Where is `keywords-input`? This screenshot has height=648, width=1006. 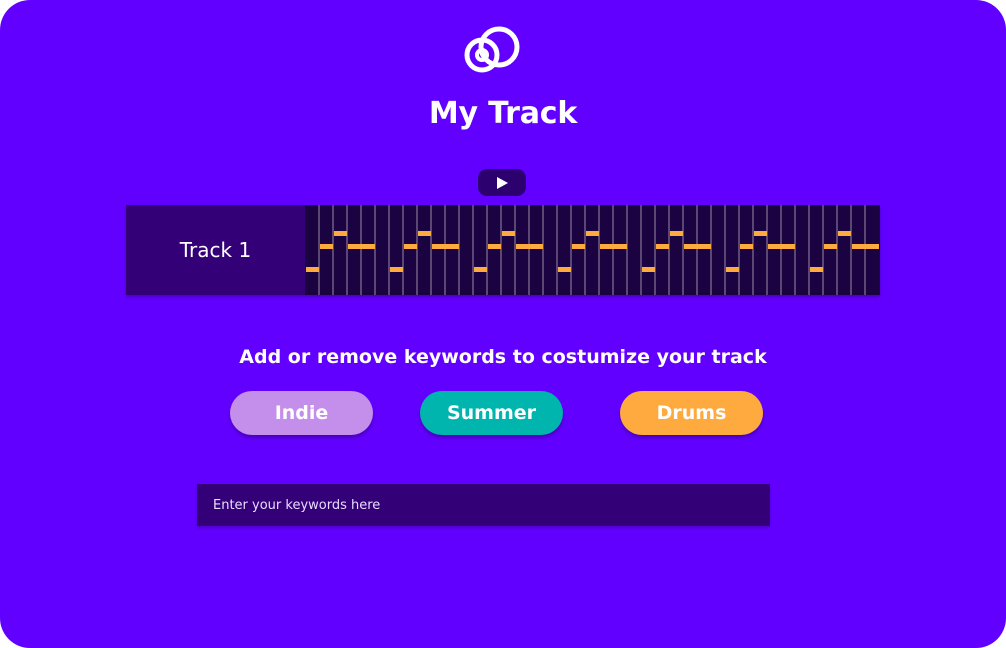
keywords-input is located at coordinates (483, 505).